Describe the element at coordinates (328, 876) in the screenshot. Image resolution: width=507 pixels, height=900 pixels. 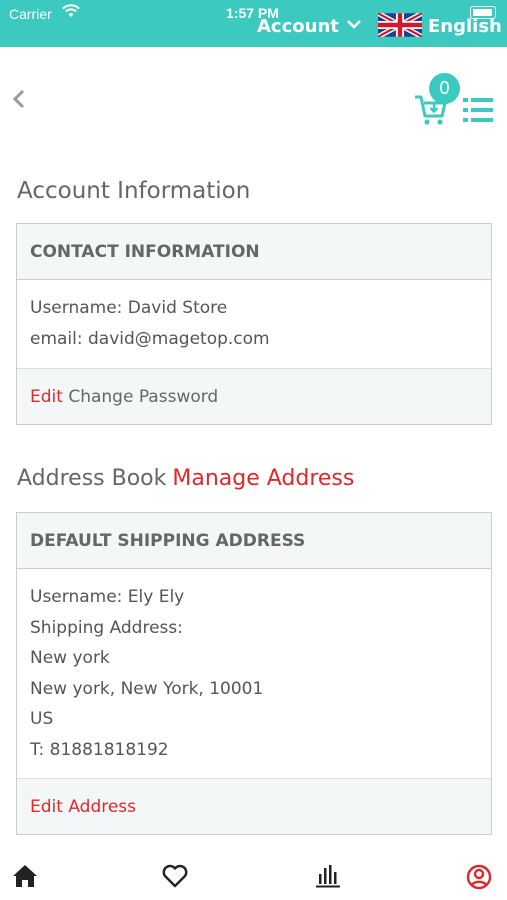
I see `bar-chart-icon` at that location.